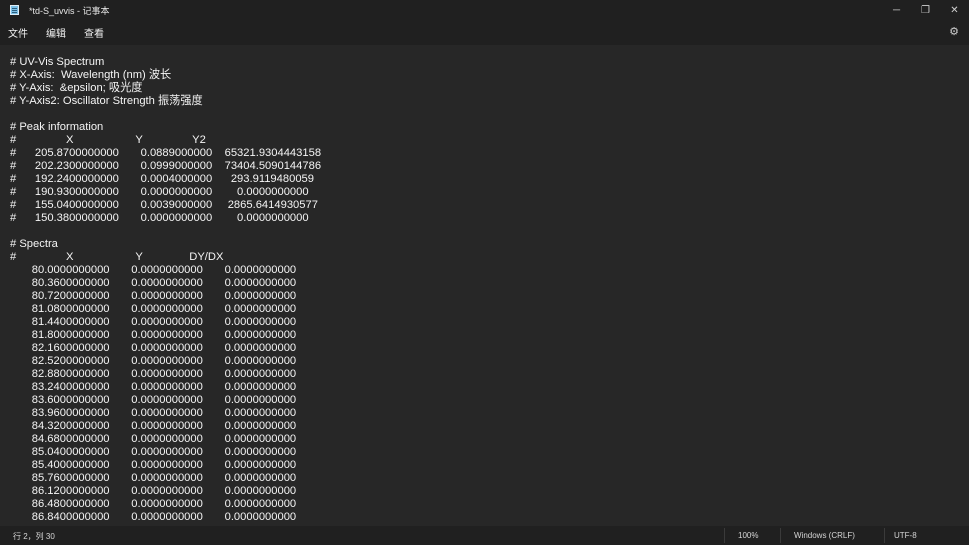  Describe the element at coordinates (108, 140) in the screenshot. I see `text-line: # X Y Y2` at that location.